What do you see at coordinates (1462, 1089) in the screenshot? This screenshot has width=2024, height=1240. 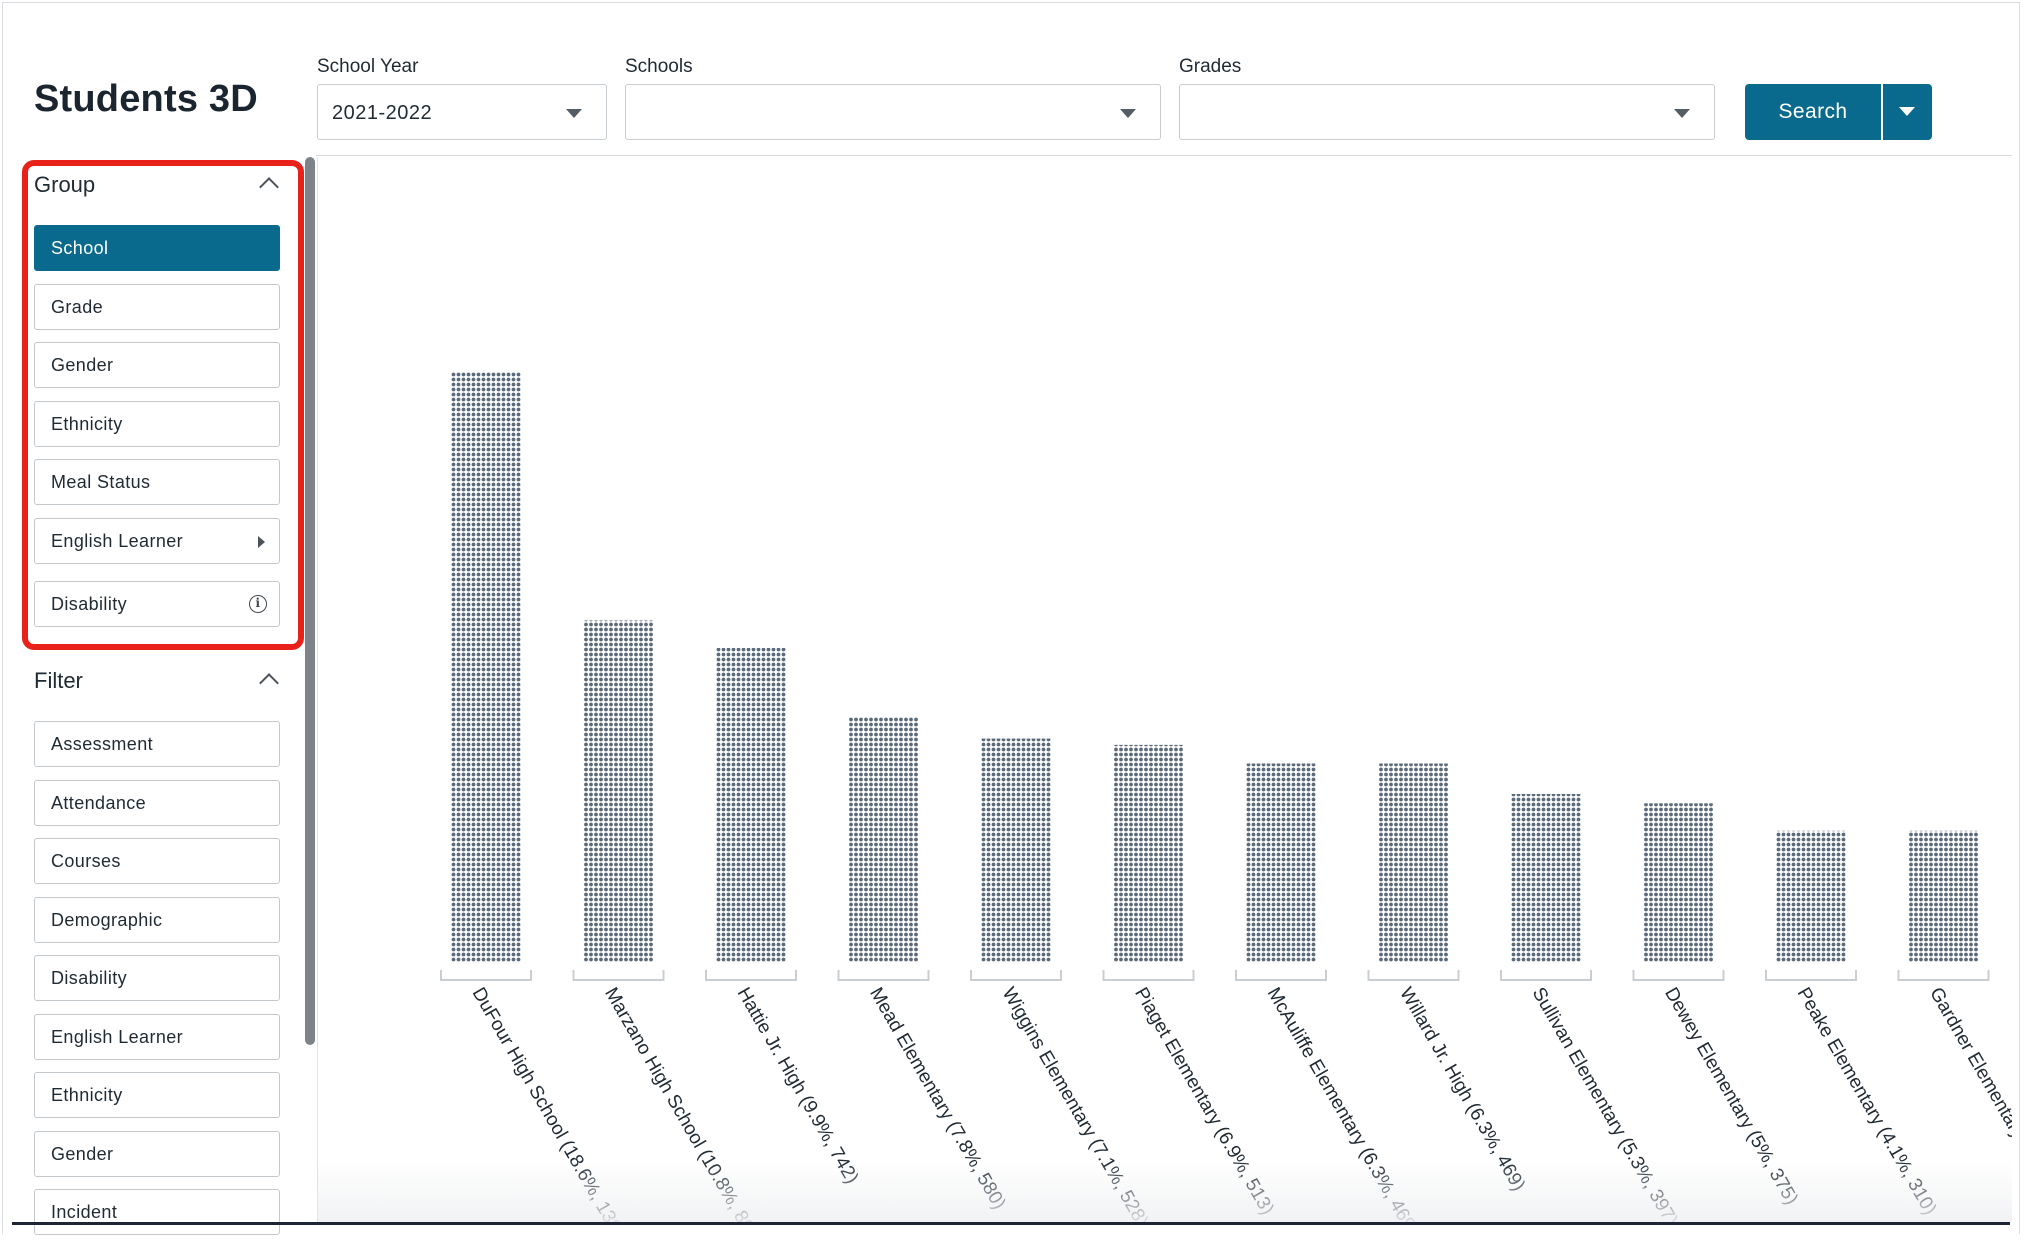 I see `category-label: Willard Jr. High (6.3%, 469)` at bounding box center [1462, 1089].